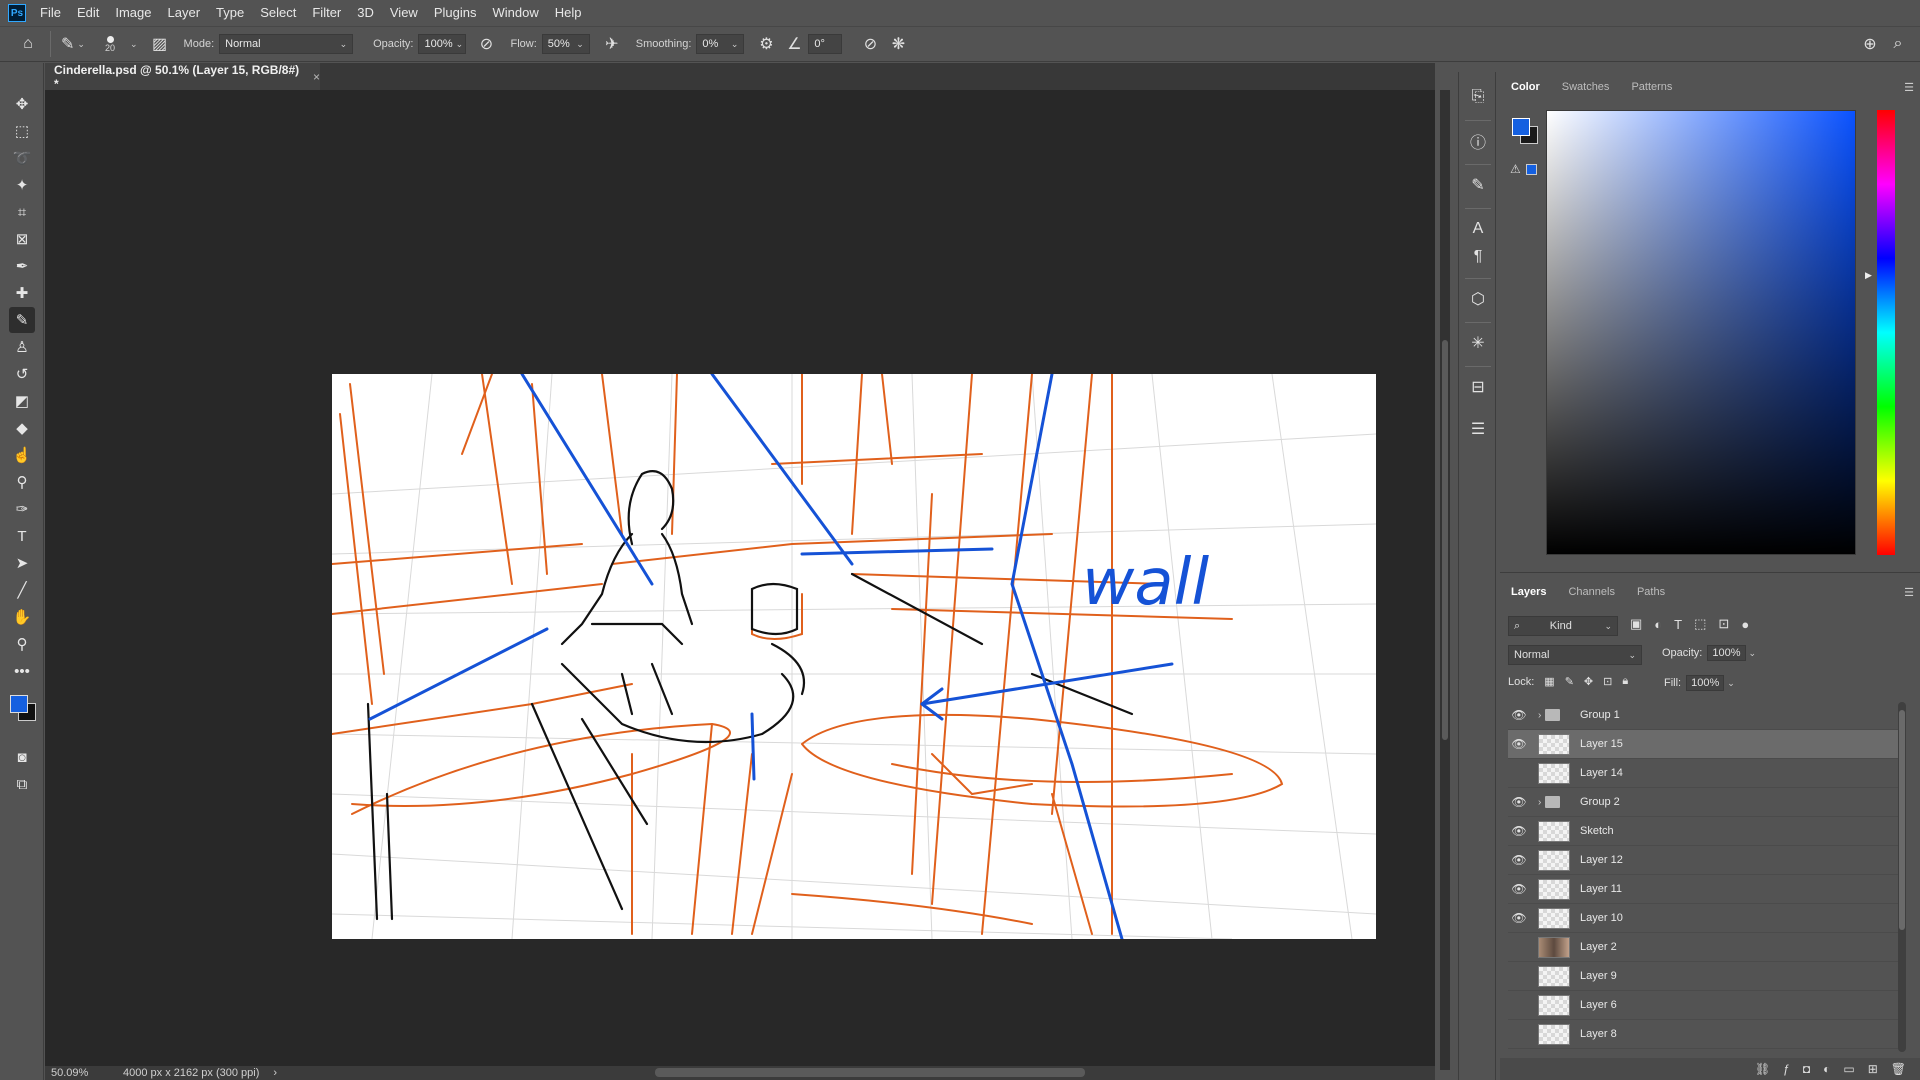 The image size is (1920, 1080). Describe the element at coordinates (50, 13) in the screenshot. I see `menu-file: File` at that location.